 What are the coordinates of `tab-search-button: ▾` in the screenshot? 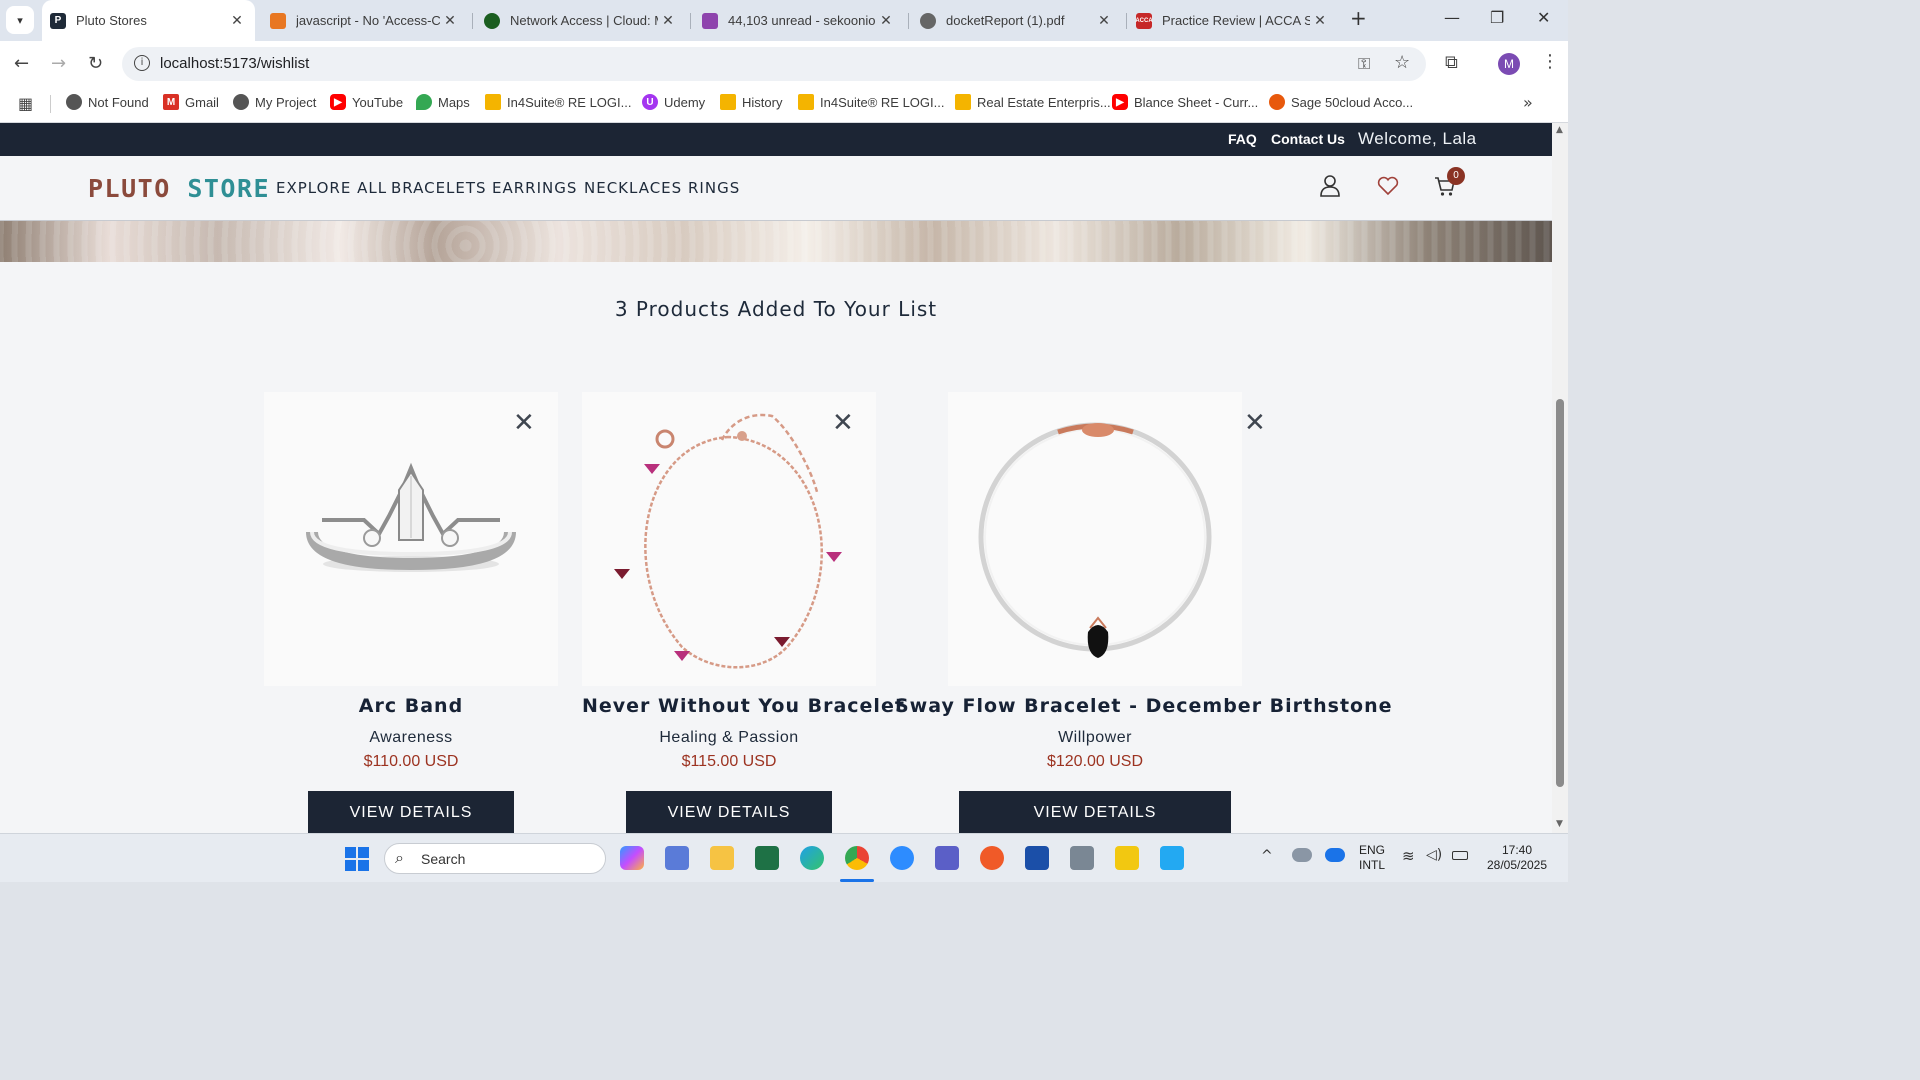 It's located at (20, 20).